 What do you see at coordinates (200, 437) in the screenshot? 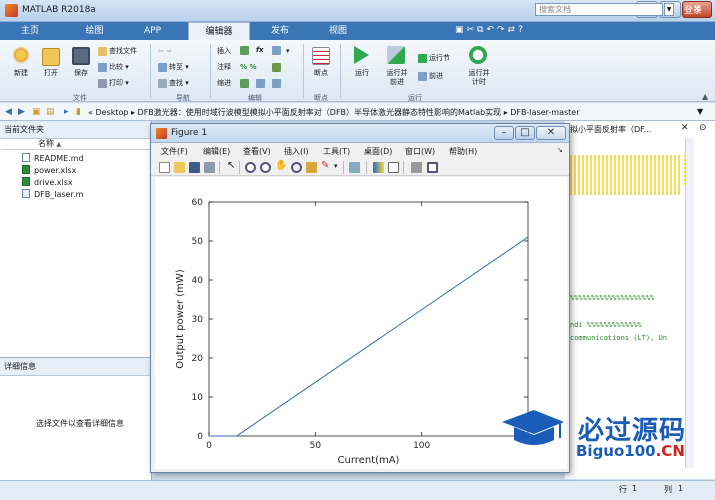
I see `y-tick-label: 0` at bounding box center [200, 437].